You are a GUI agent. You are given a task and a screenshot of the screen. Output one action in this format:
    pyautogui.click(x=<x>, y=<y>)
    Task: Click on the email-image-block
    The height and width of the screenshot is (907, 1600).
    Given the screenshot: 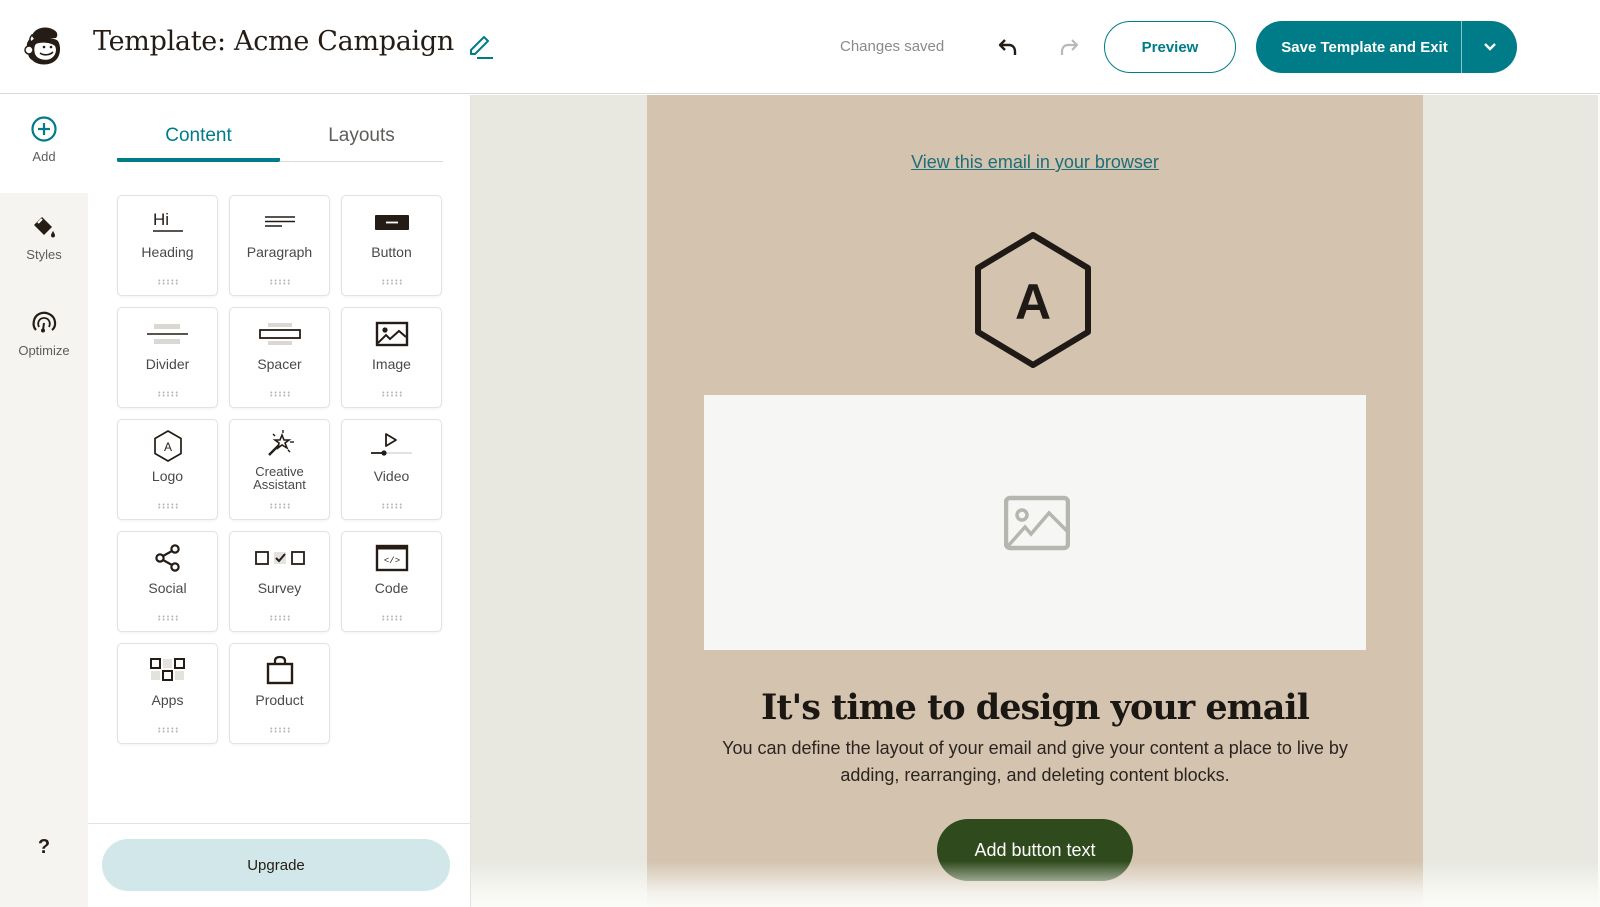 What is the action you would take?
    pyautogui.click(x=1035, y=522)
    